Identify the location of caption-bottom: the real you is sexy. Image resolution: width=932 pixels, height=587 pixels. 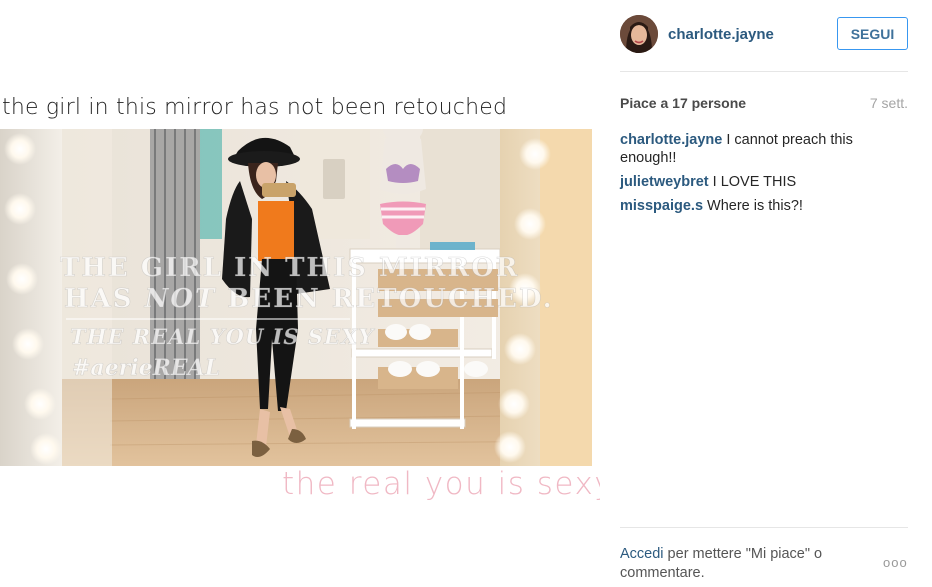
(441, 484).